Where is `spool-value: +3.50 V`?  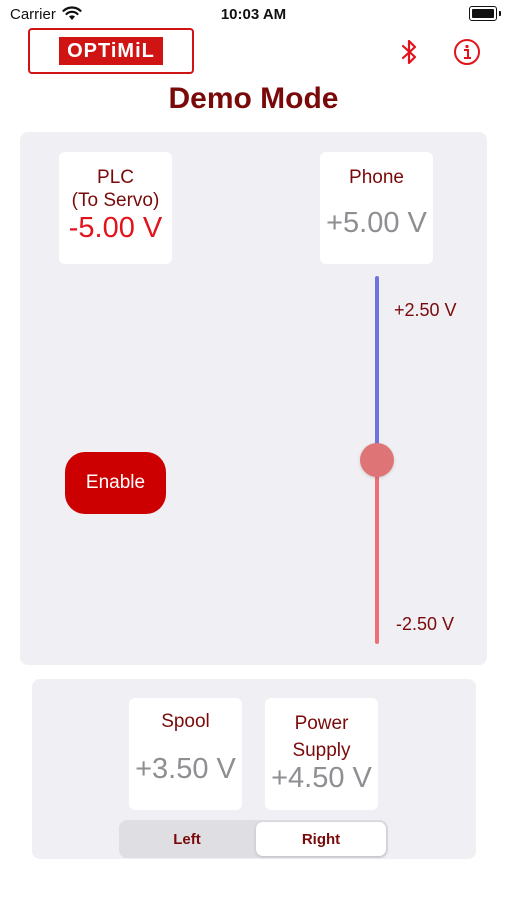 spool-value: +3.50 V is located at coordinates (185, 769).